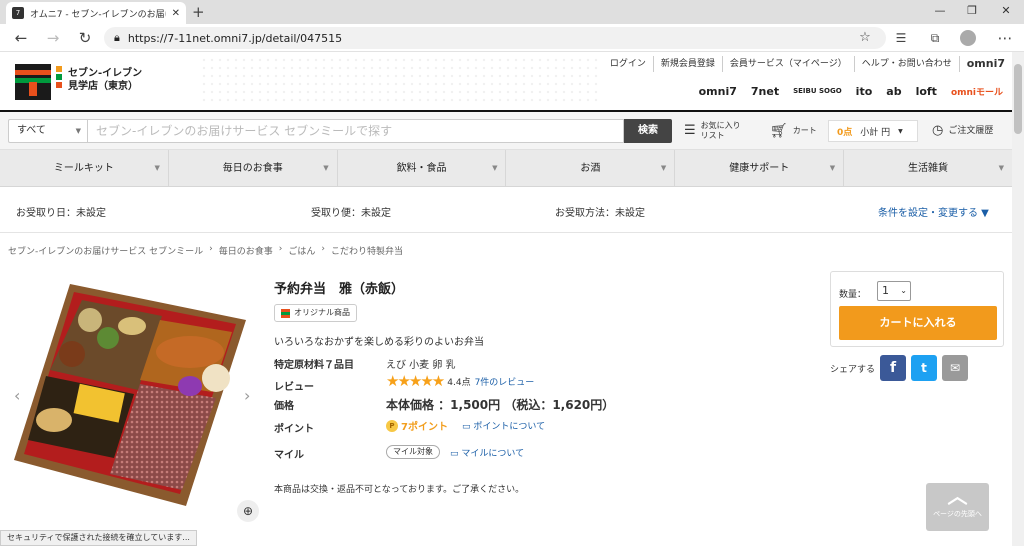  What do you see at coordinates (505, 381) in the screenshot?
I see `reviews-link: 7件のレビュー` at bounding box center [505, 381].